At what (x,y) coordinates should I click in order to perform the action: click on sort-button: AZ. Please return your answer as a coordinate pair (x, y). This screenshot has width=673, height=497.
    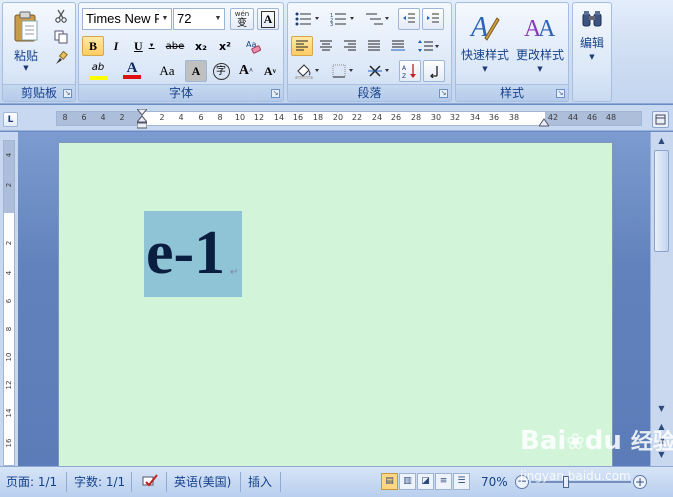
    Looking at the image, I should click on (410, 71).